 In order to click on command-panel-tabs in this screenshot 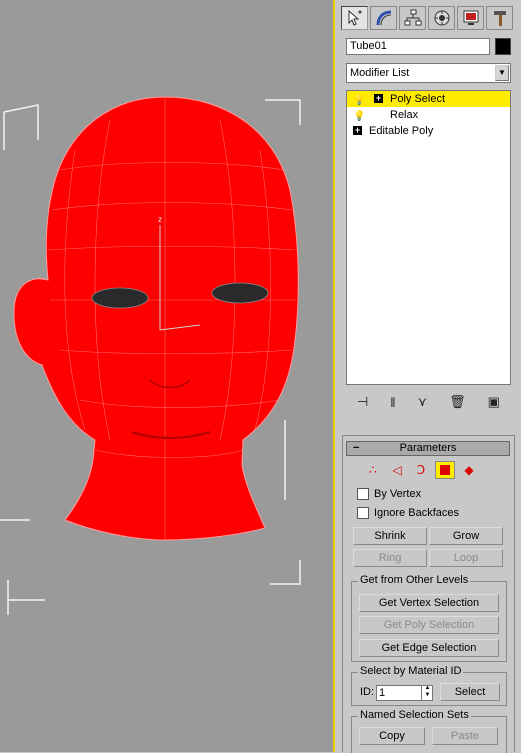, I will do `click(430, 19)`.